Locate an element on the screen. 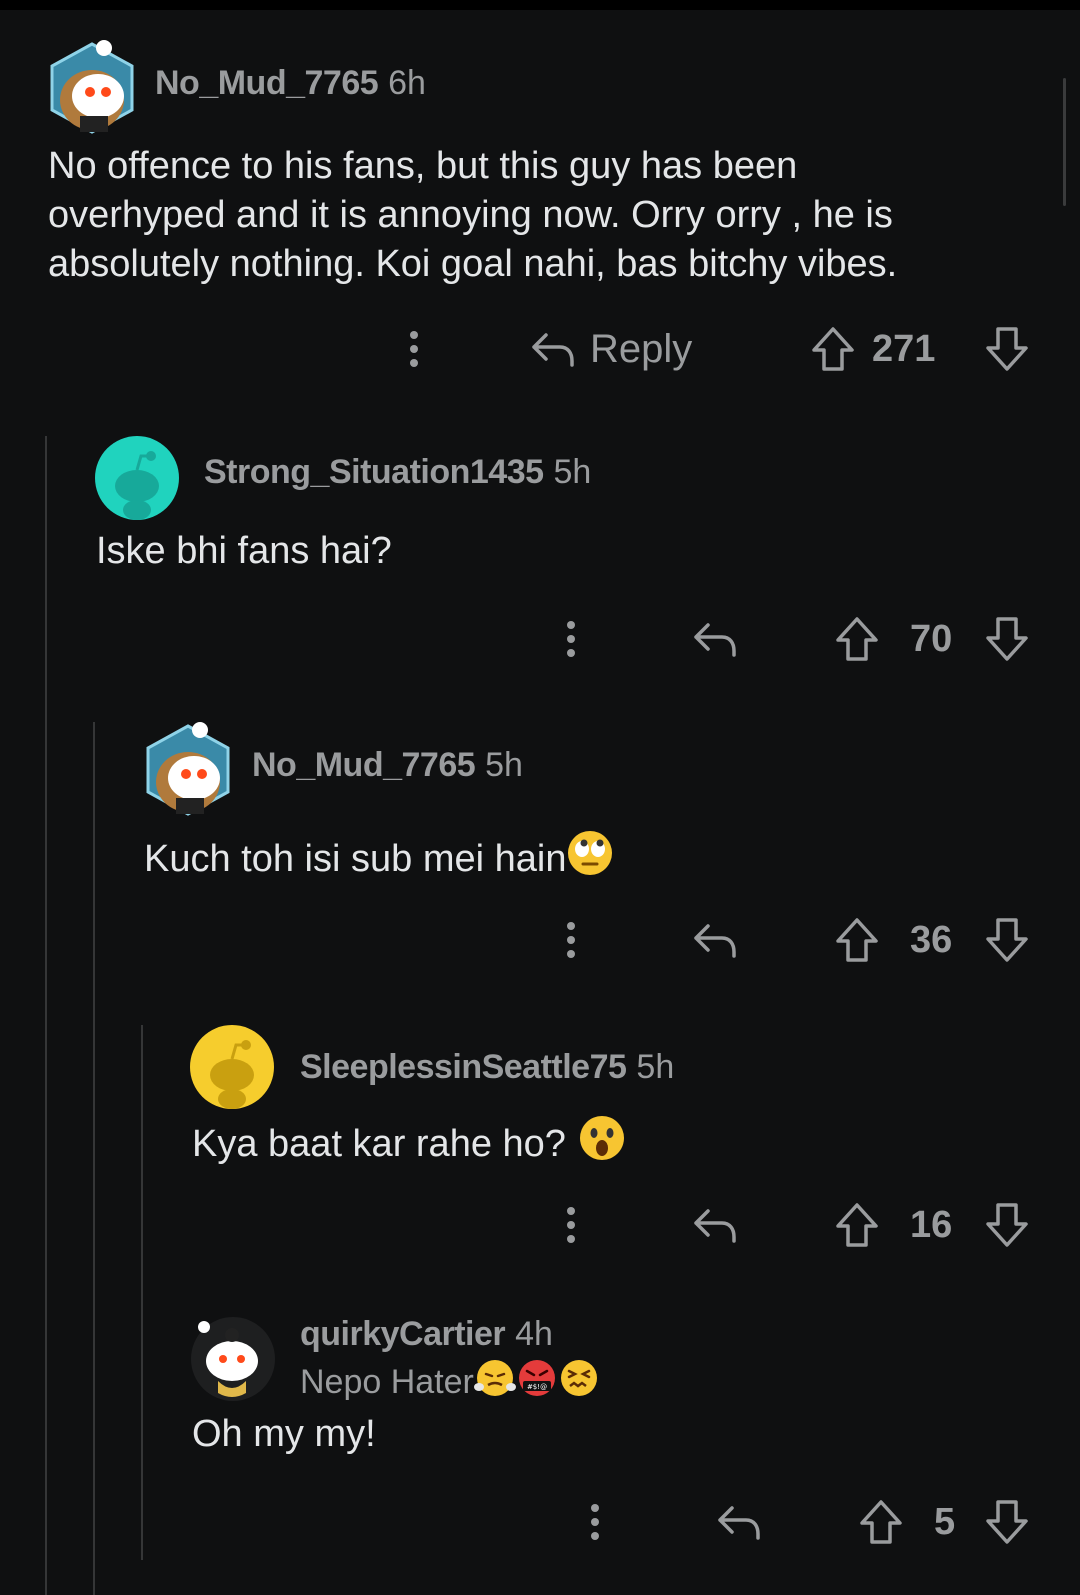  reply-button: Reply is located at coordinates (625, 349).